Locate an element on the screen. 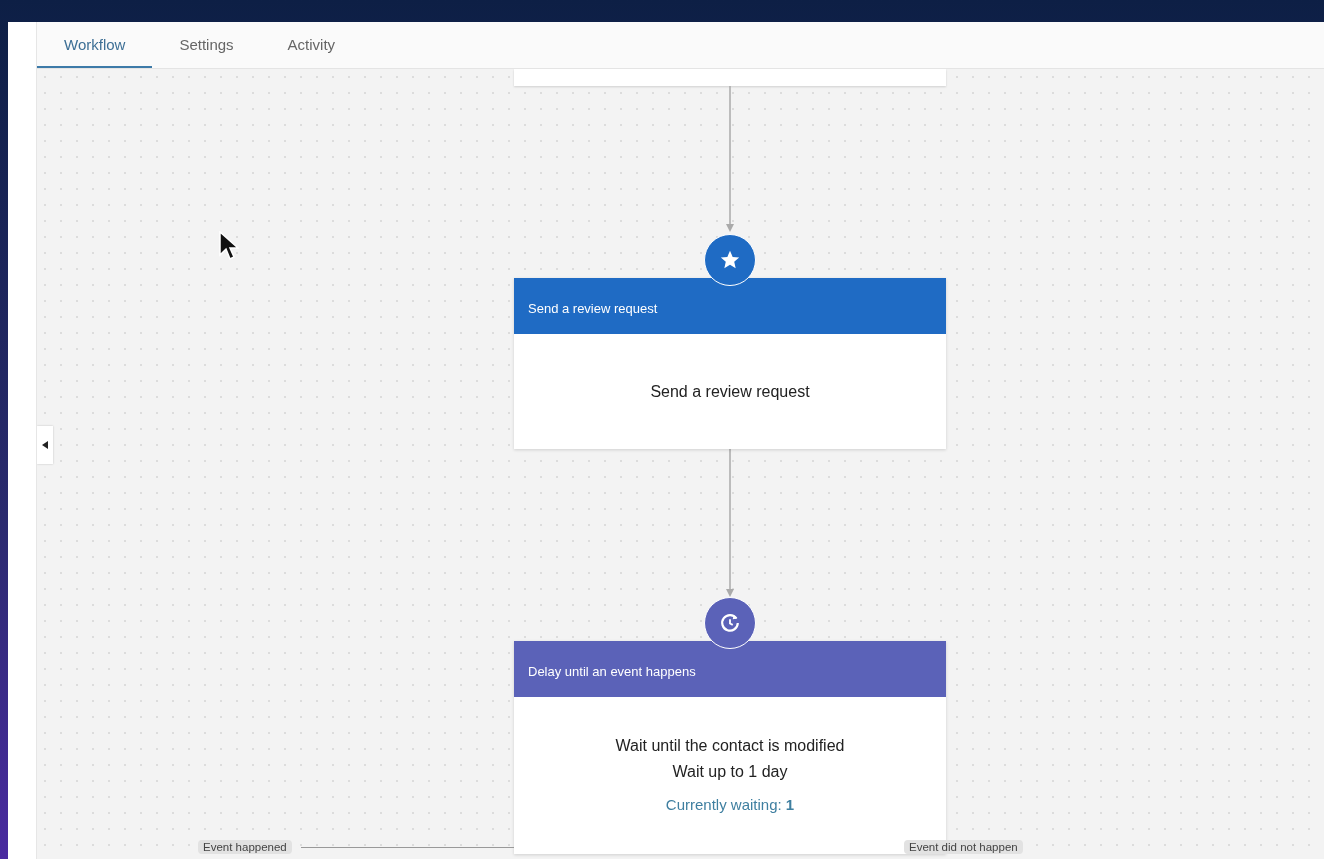  tab: Settings is located at coordinates (206, 45).